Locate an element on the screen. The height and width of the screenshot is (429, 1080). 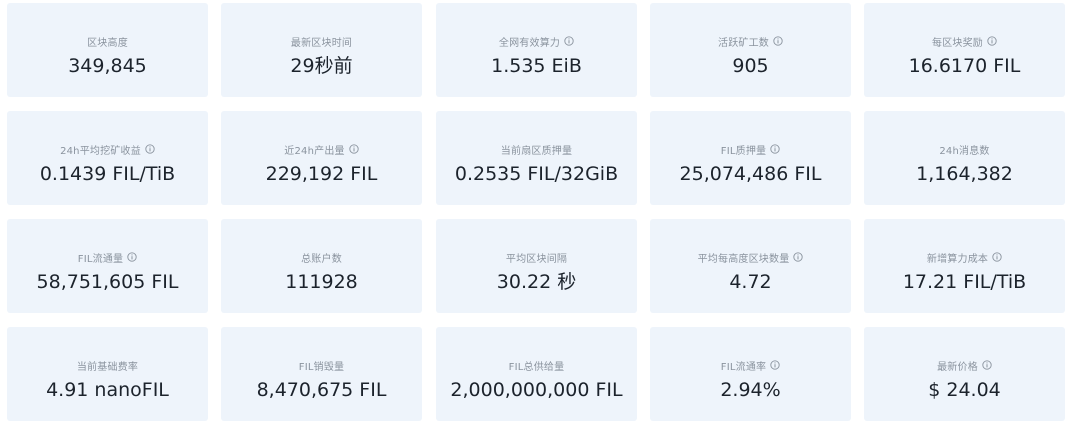
stat-label: FIL流通量 is located at coordinates (100, 259).